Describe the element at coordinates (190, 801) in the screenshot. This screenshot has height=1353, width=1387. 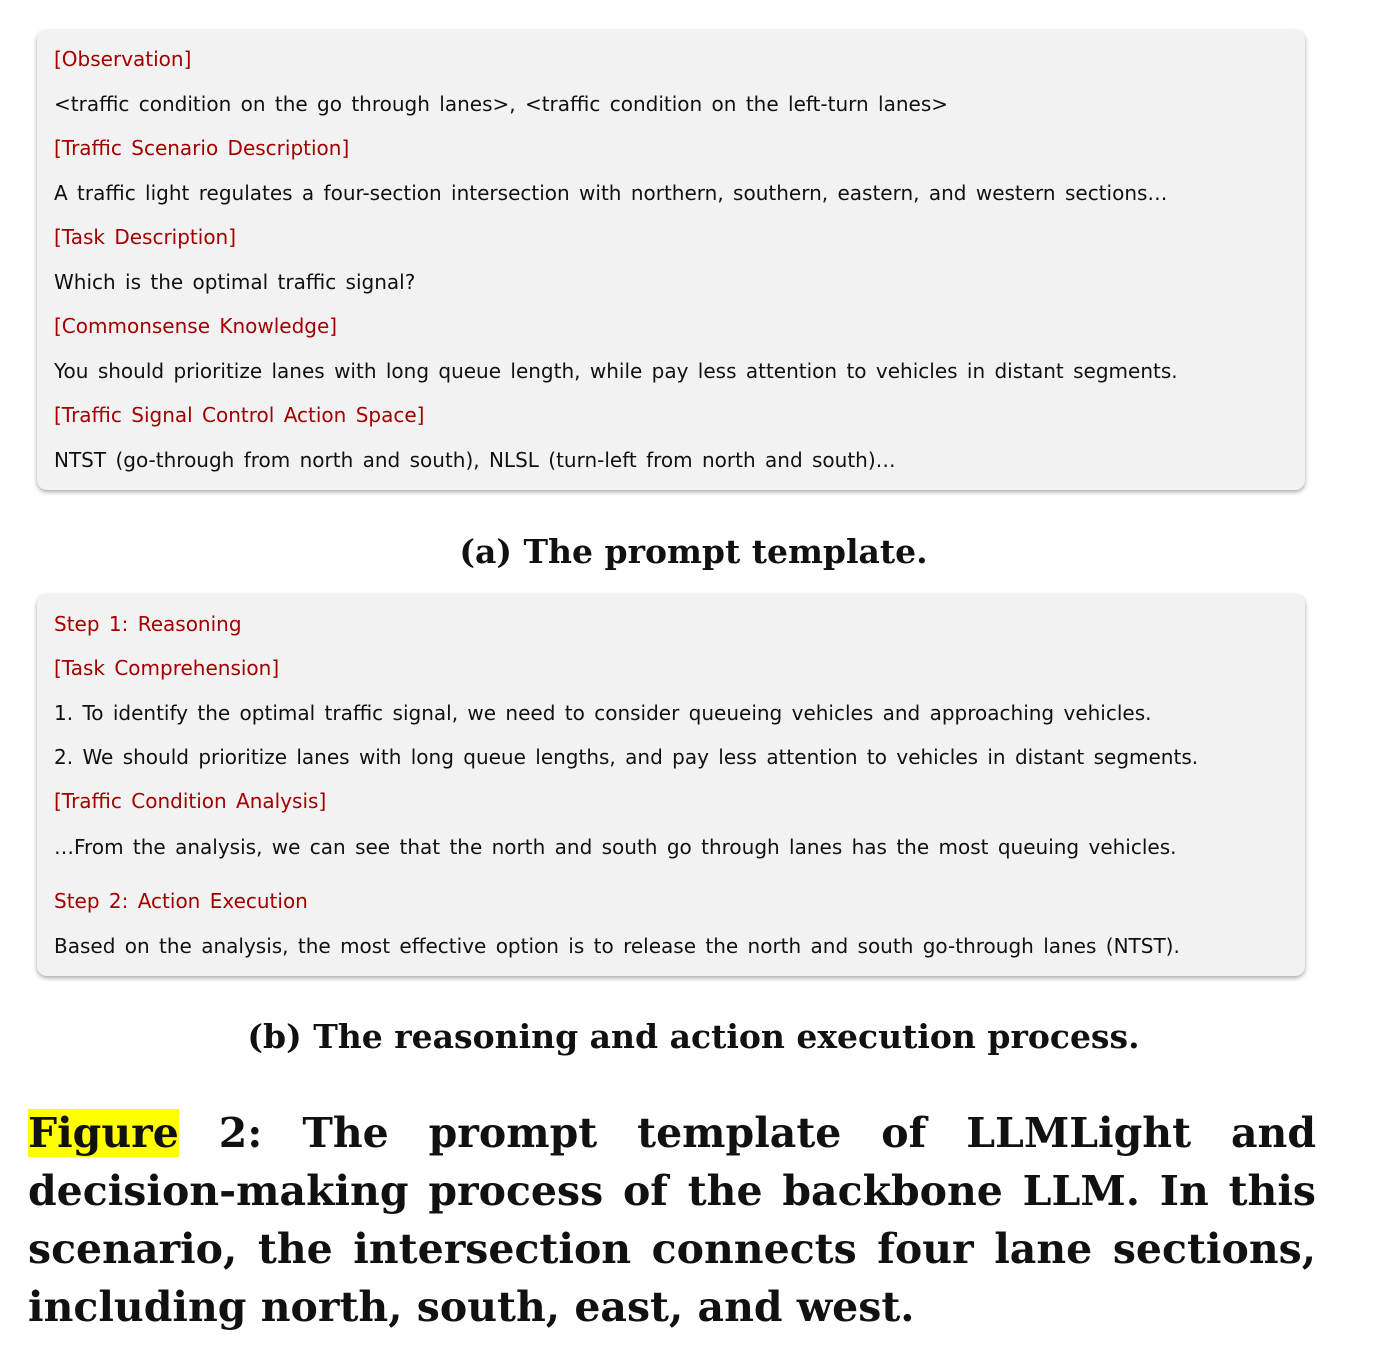
I see `section-heading: [Traffic Condition Analysis]` at that location.